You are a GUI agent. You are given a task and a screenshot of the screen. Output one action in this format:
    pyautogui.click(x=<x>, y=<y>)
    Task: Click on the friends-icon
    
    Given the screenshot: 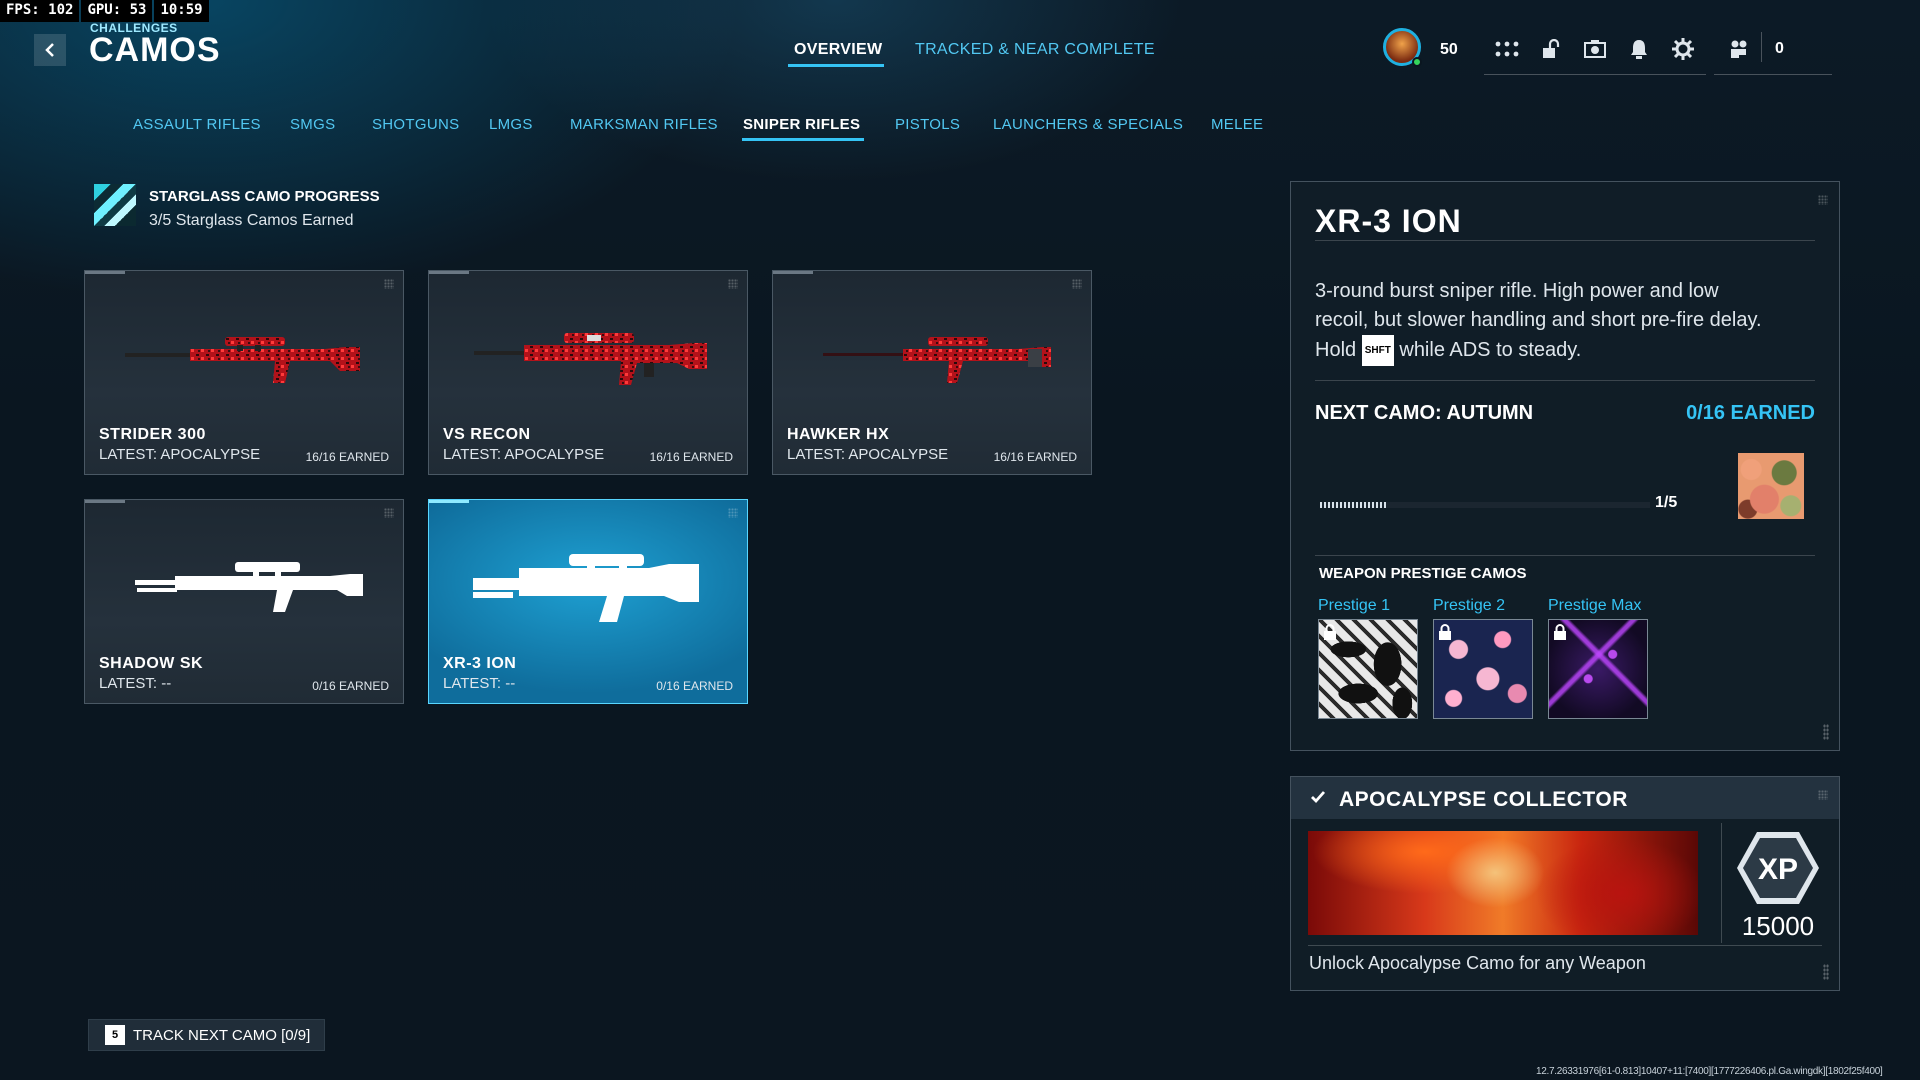 What is the action you would take?
    pyautogui.click(x=1739, y=49)
    